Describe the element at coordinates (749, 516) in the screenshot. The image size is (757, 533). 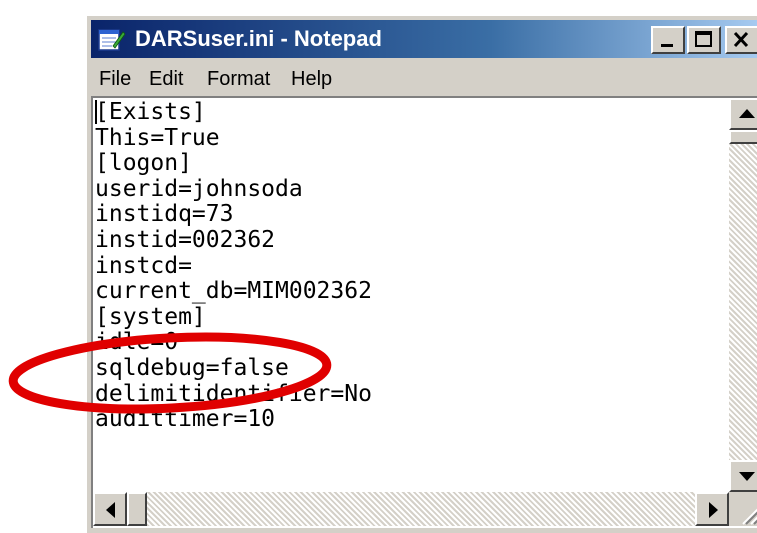
I see `resize-grip-icon` at that location.